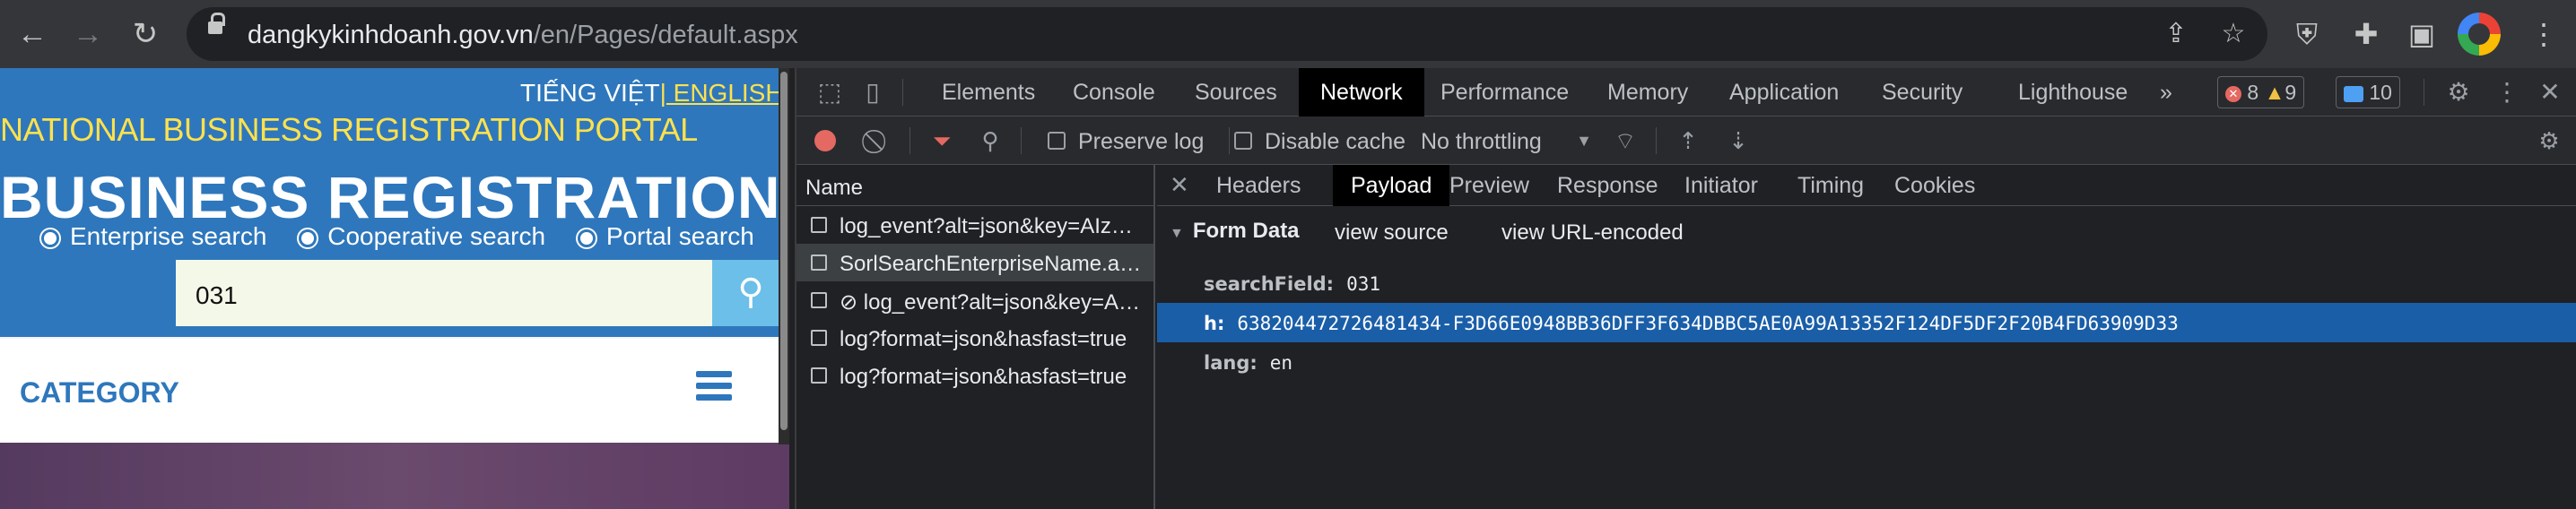 The height and width of the screenshot is (509, 2576). Describe the element at coordinates (990, 140) in the screenshot. I see `search-icon: ⚲` at that location.